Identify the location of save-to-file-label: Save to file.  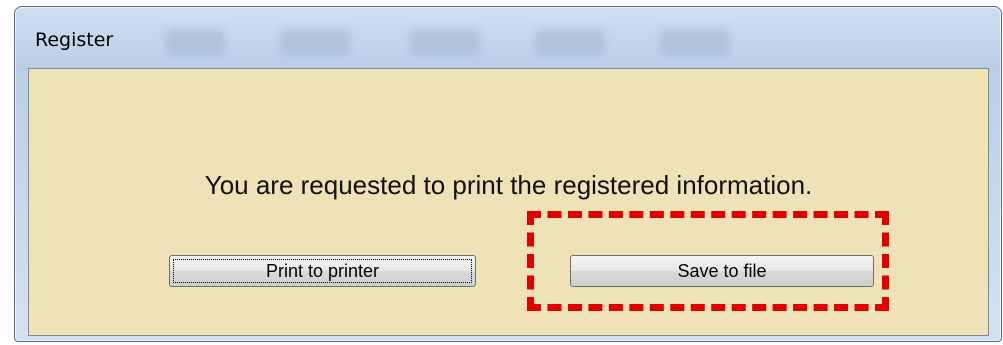
(722, 271).